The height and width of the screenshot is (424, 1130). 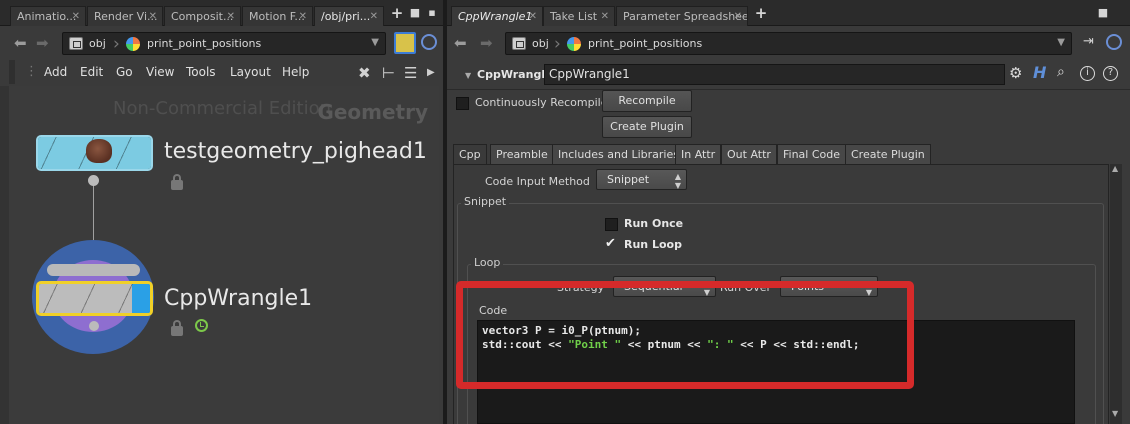 I want to click on menu-help: Help, so click(x=295, y=72).